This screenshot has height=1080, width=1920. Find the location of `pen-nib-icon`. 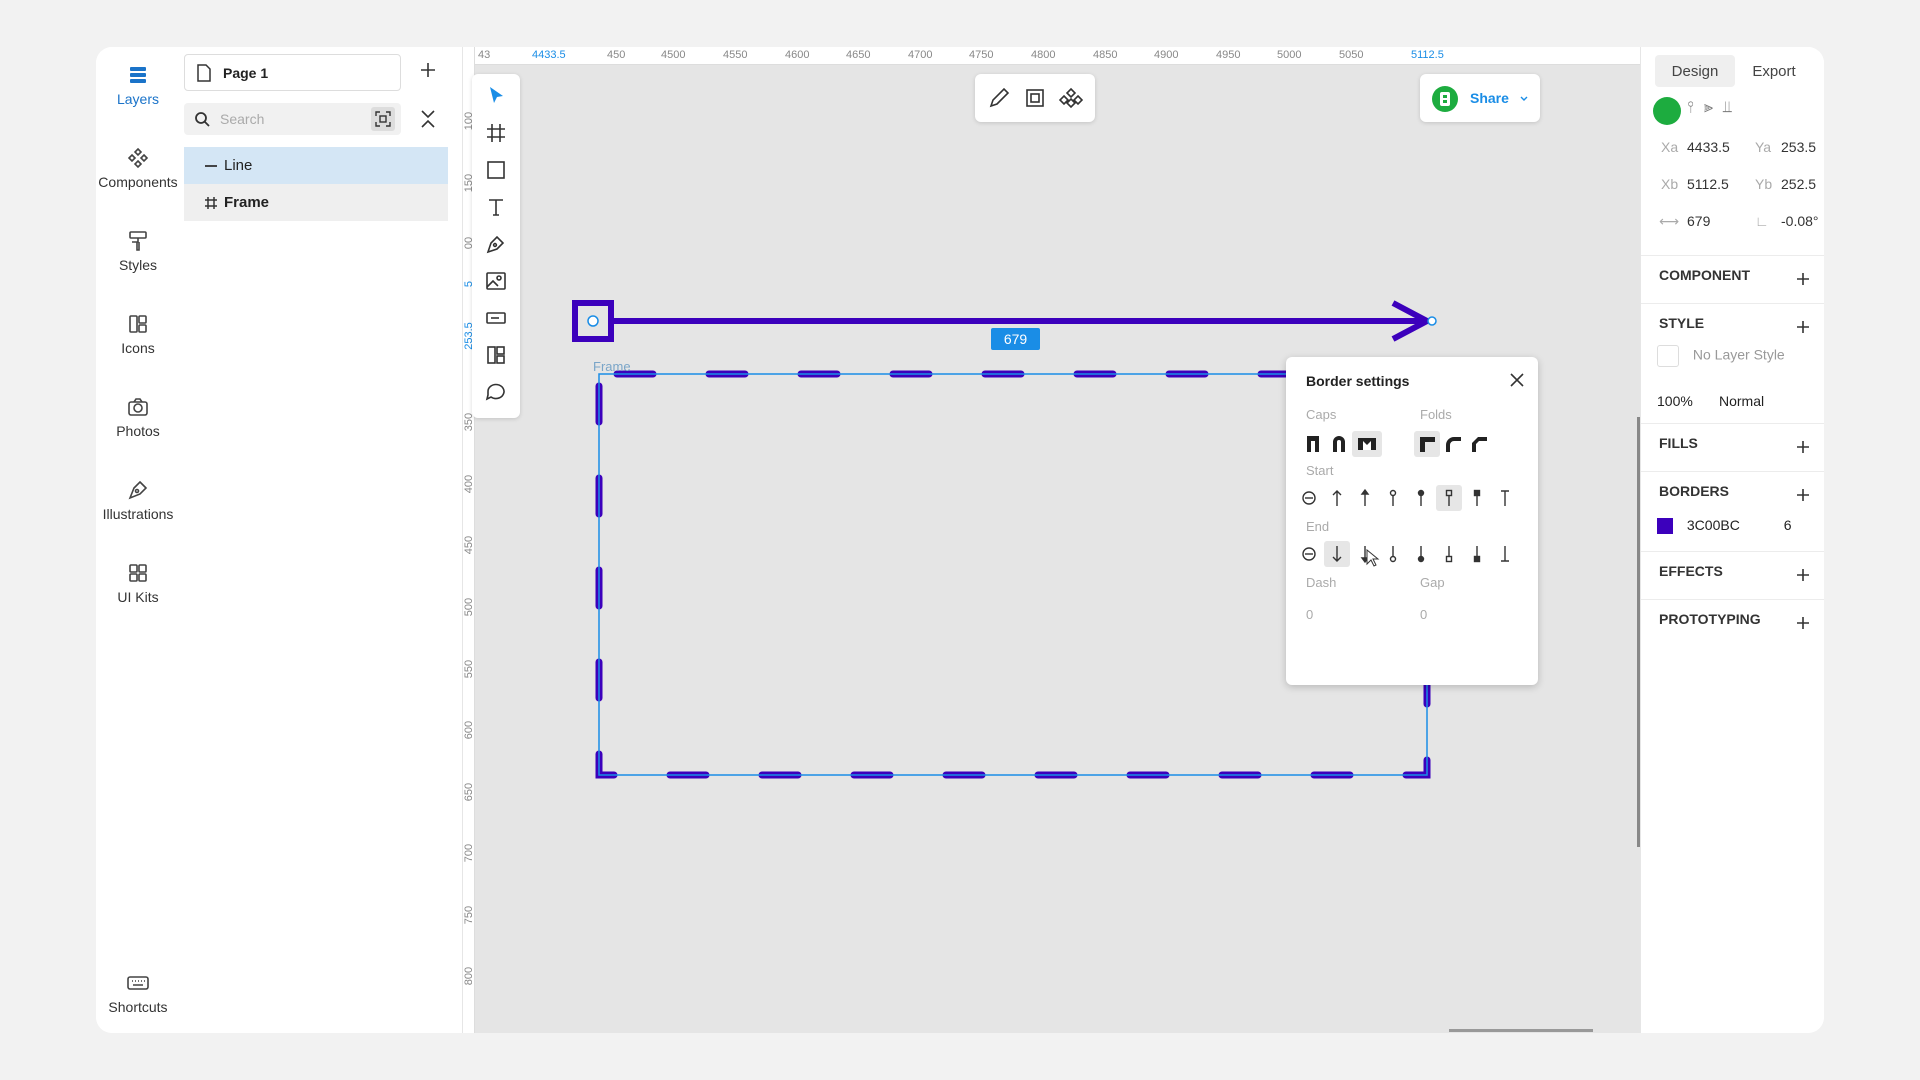

pen-nib-icon is located at coordinates (138, 490).